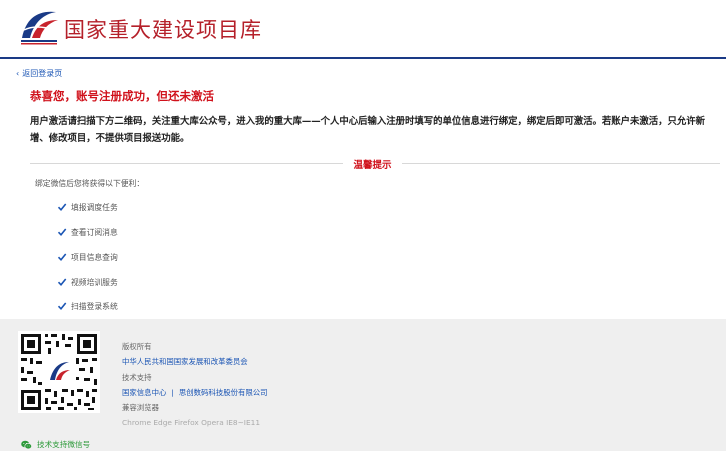  I want to click on benefit-label: 填报调度任务, so click(94, 207).